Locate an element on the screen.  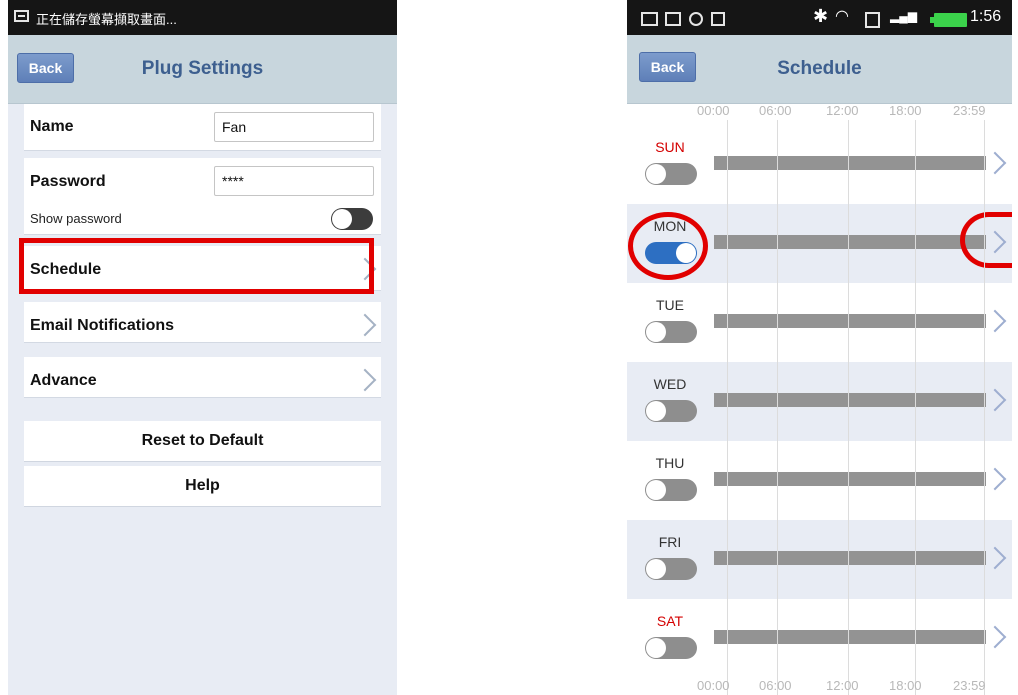
name-label: Name is located at coordinates (52, 126).